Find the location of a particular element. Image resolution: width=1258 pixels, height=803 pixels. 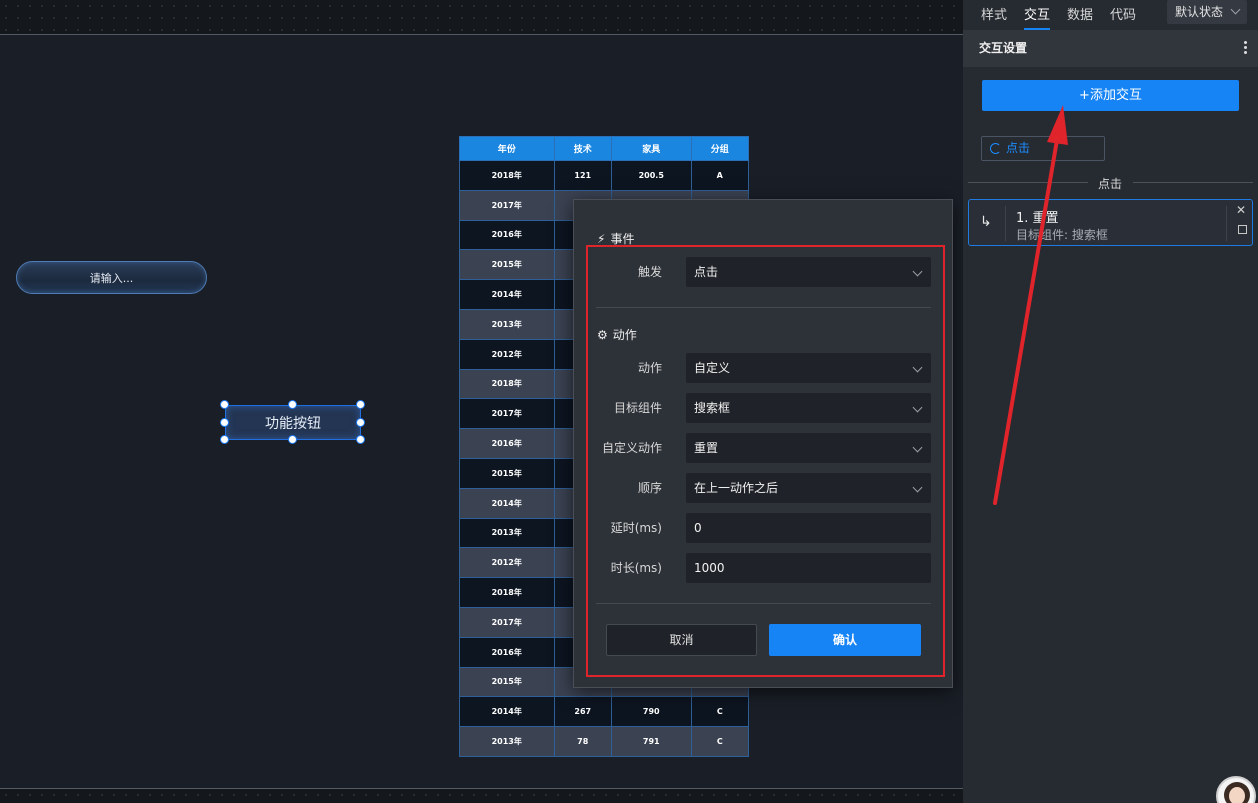

pointer-click-icon is located at coordinates (995, 148).